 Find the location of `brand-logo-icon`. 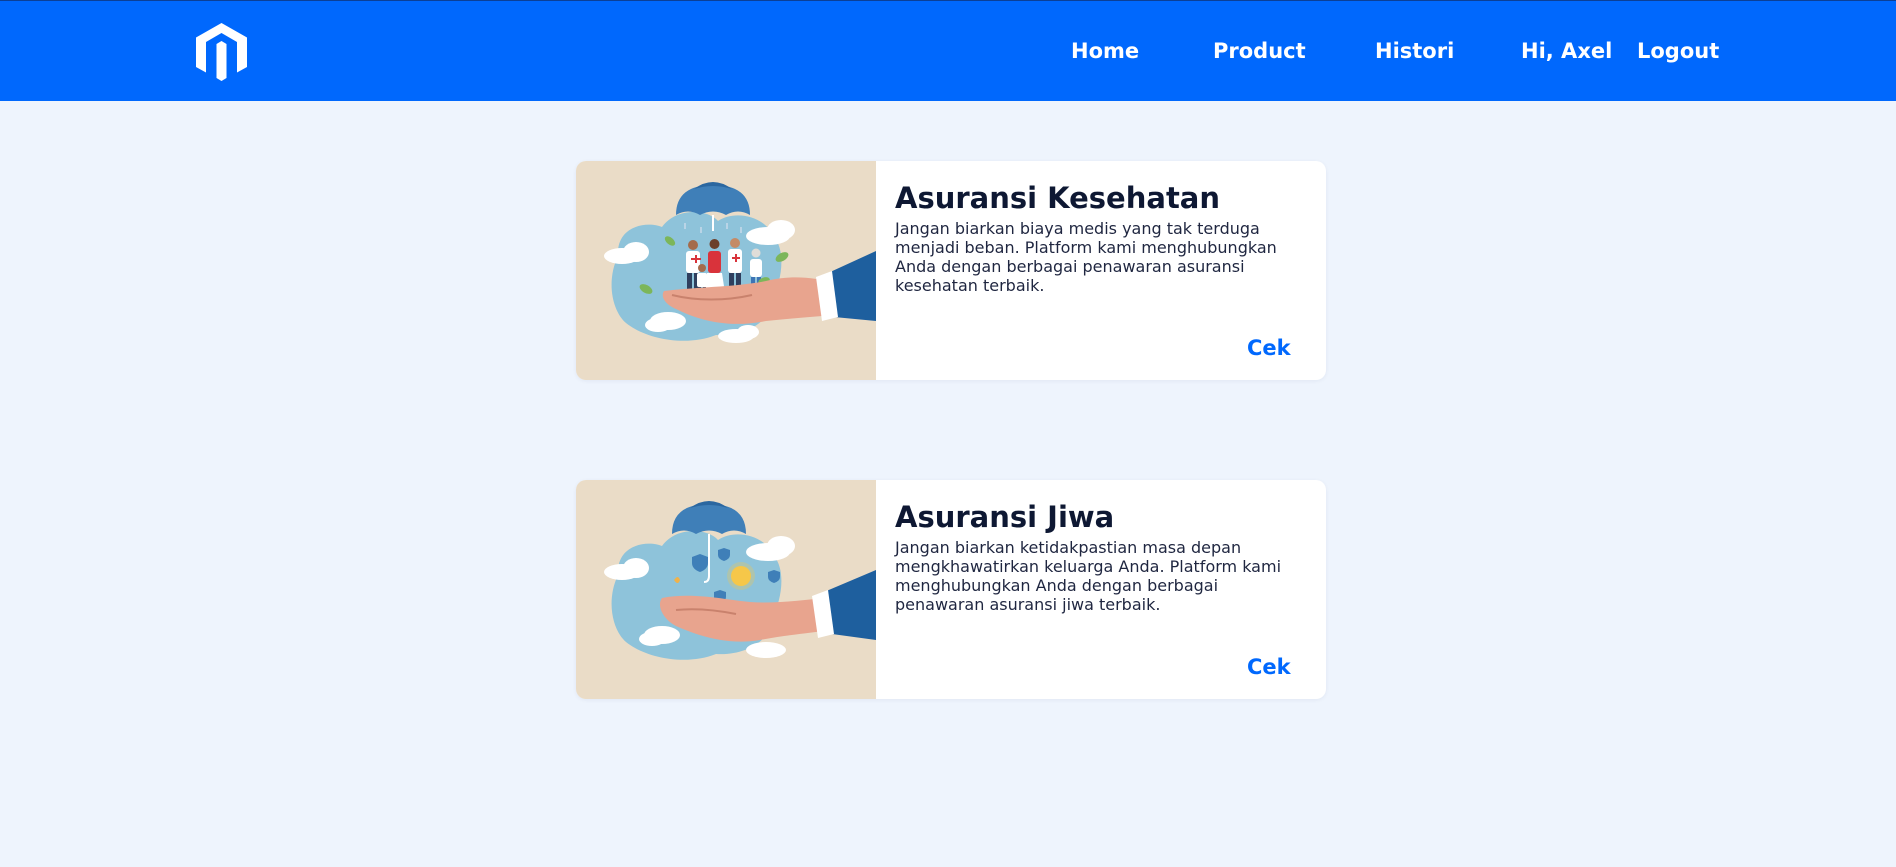

brand-logo-icon is located at coordinates (221, 52).